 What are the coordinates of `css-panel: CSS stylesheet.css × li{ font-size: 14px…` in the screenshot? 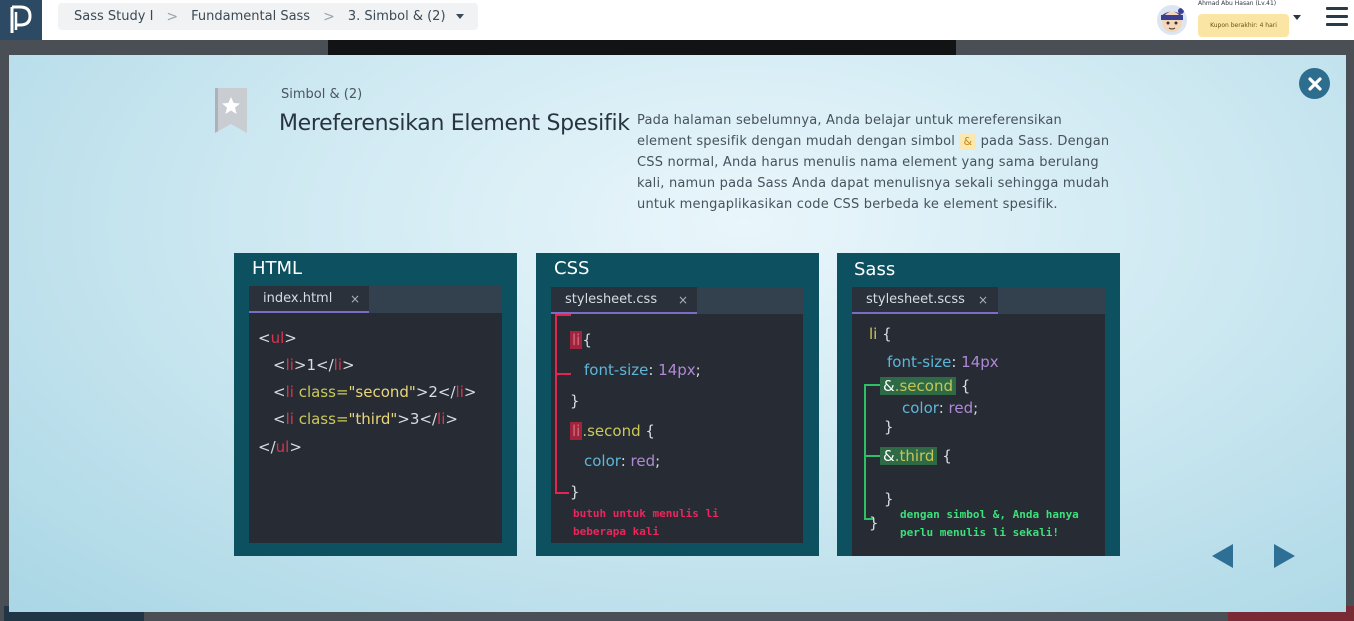 It's located at (677, 404).